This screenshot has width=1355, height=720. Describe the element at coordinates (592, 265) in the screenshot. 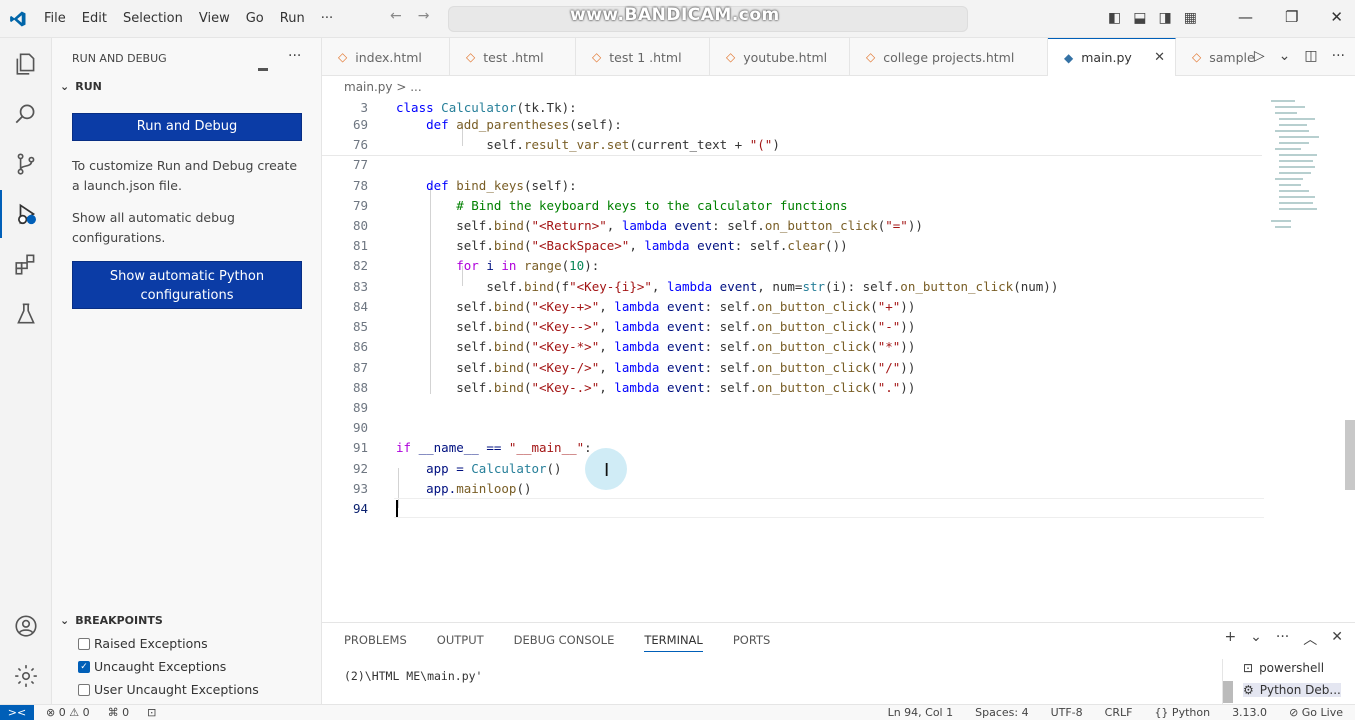

I see `code-token: ):` at that location.